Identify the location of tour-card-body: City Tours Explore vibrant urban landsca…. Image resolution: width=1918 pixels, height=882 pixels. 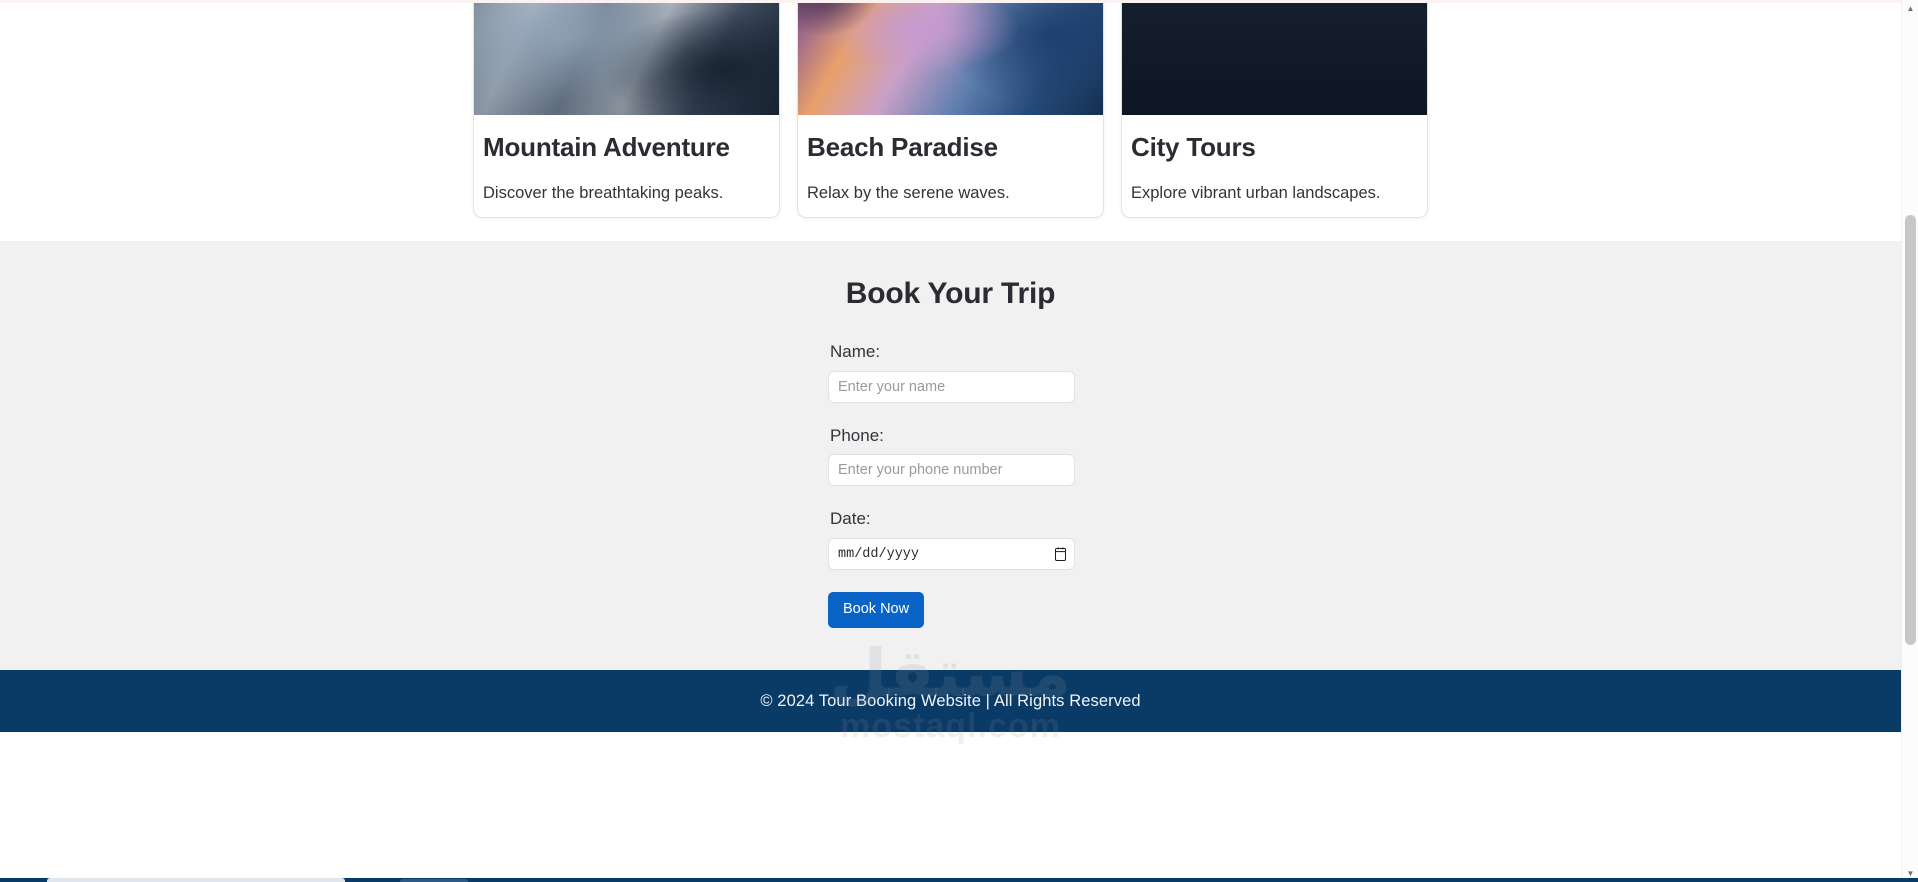
(1274, 166).